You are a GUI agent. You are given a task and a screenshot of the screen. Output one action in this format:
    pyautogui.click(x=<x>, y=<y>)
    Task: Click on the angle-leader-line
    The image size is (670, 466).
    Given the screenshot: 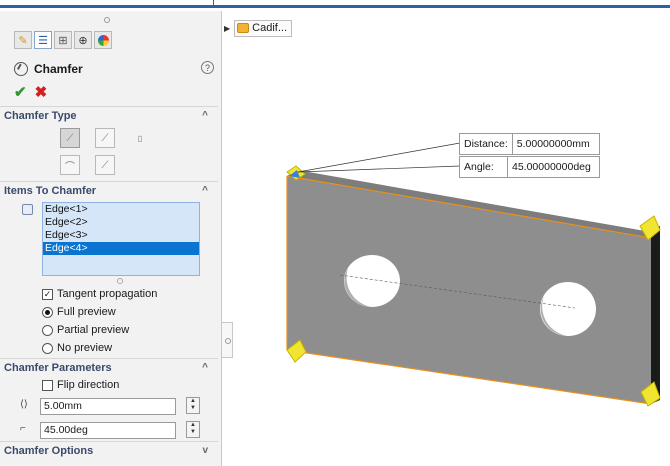 What is the action you would take?
    pyautogui.click(x=379, y=169)
    